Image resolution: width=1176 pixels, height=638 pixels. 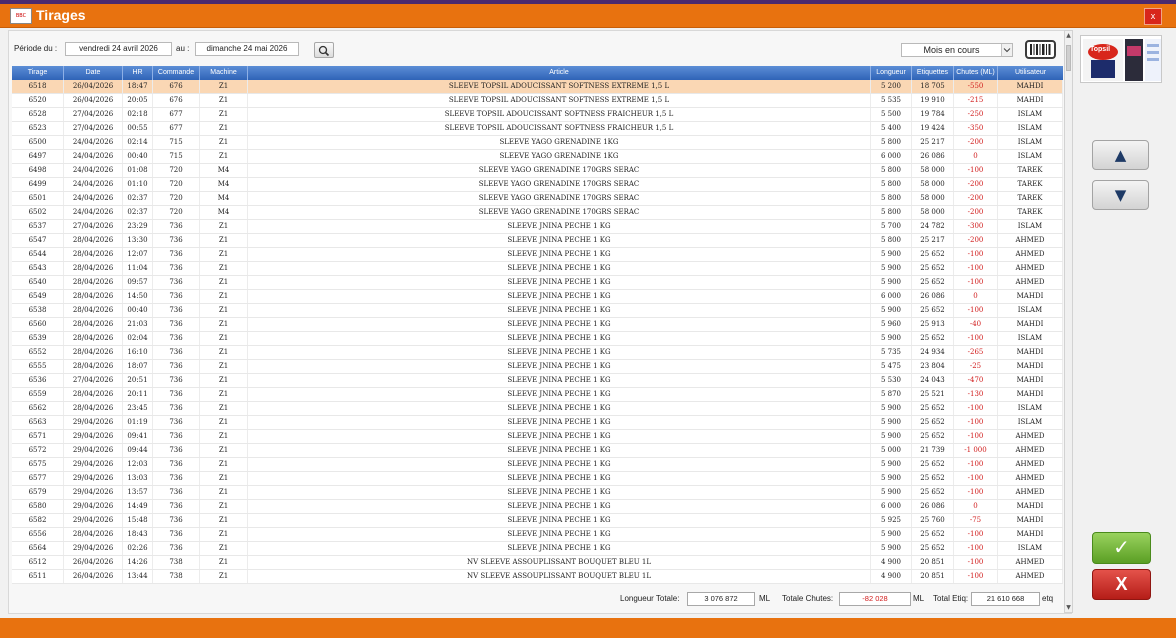 What do you see at coordinates (951, 598) in the screenshot?
I see `etiq-total-label: Total Etiq:` at bounding box center [951, 598].